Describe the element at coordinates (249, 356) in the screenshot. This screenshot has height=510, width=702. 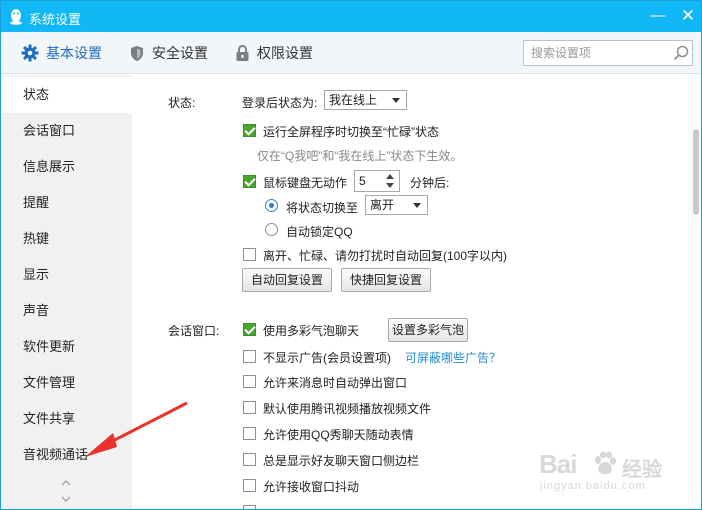
I see `hide-ads-checkbox` at that location.